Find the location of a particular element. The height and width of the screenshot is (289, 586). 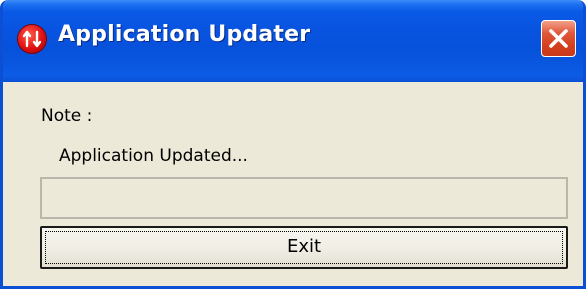

close-icon is located at coordinates (558, 38).